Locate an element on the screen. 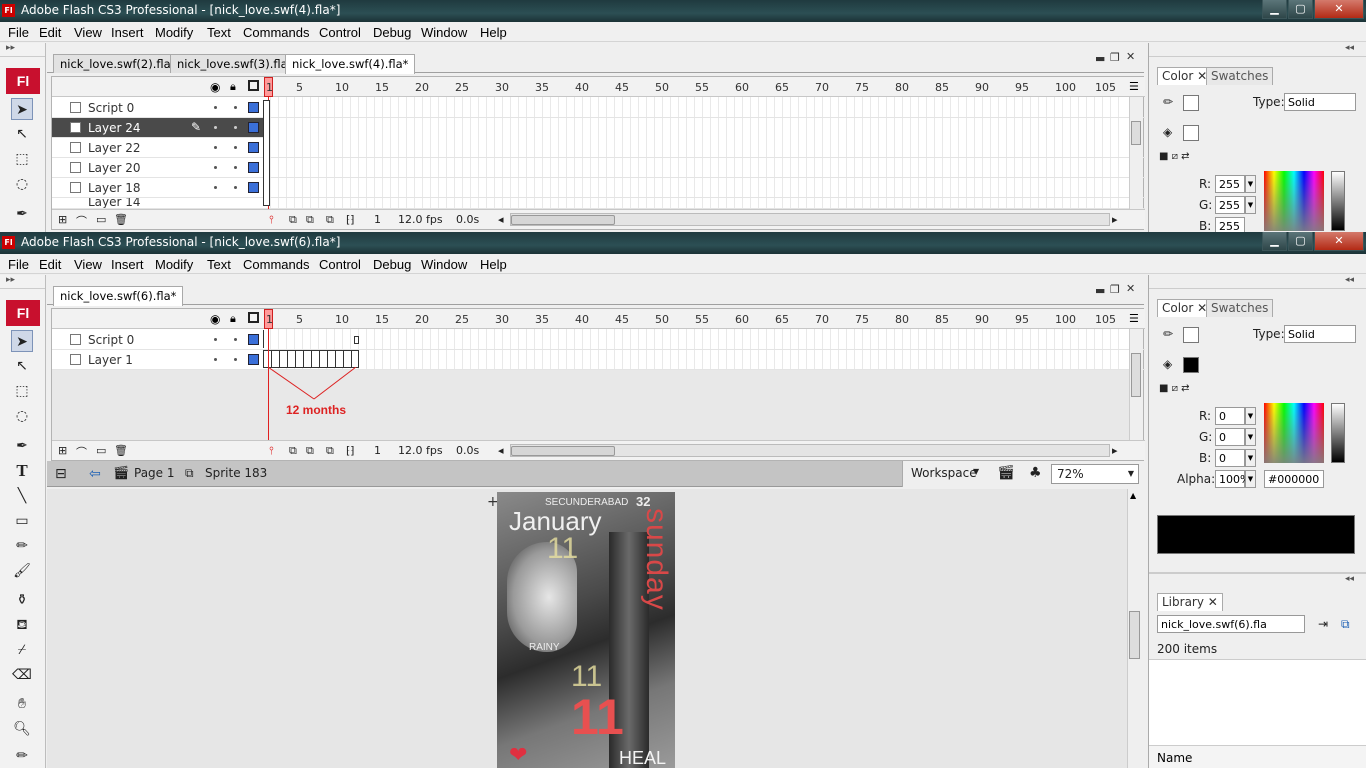  ink-bottle-tool-icon: ⚱ is located at coordinates (22, 600).